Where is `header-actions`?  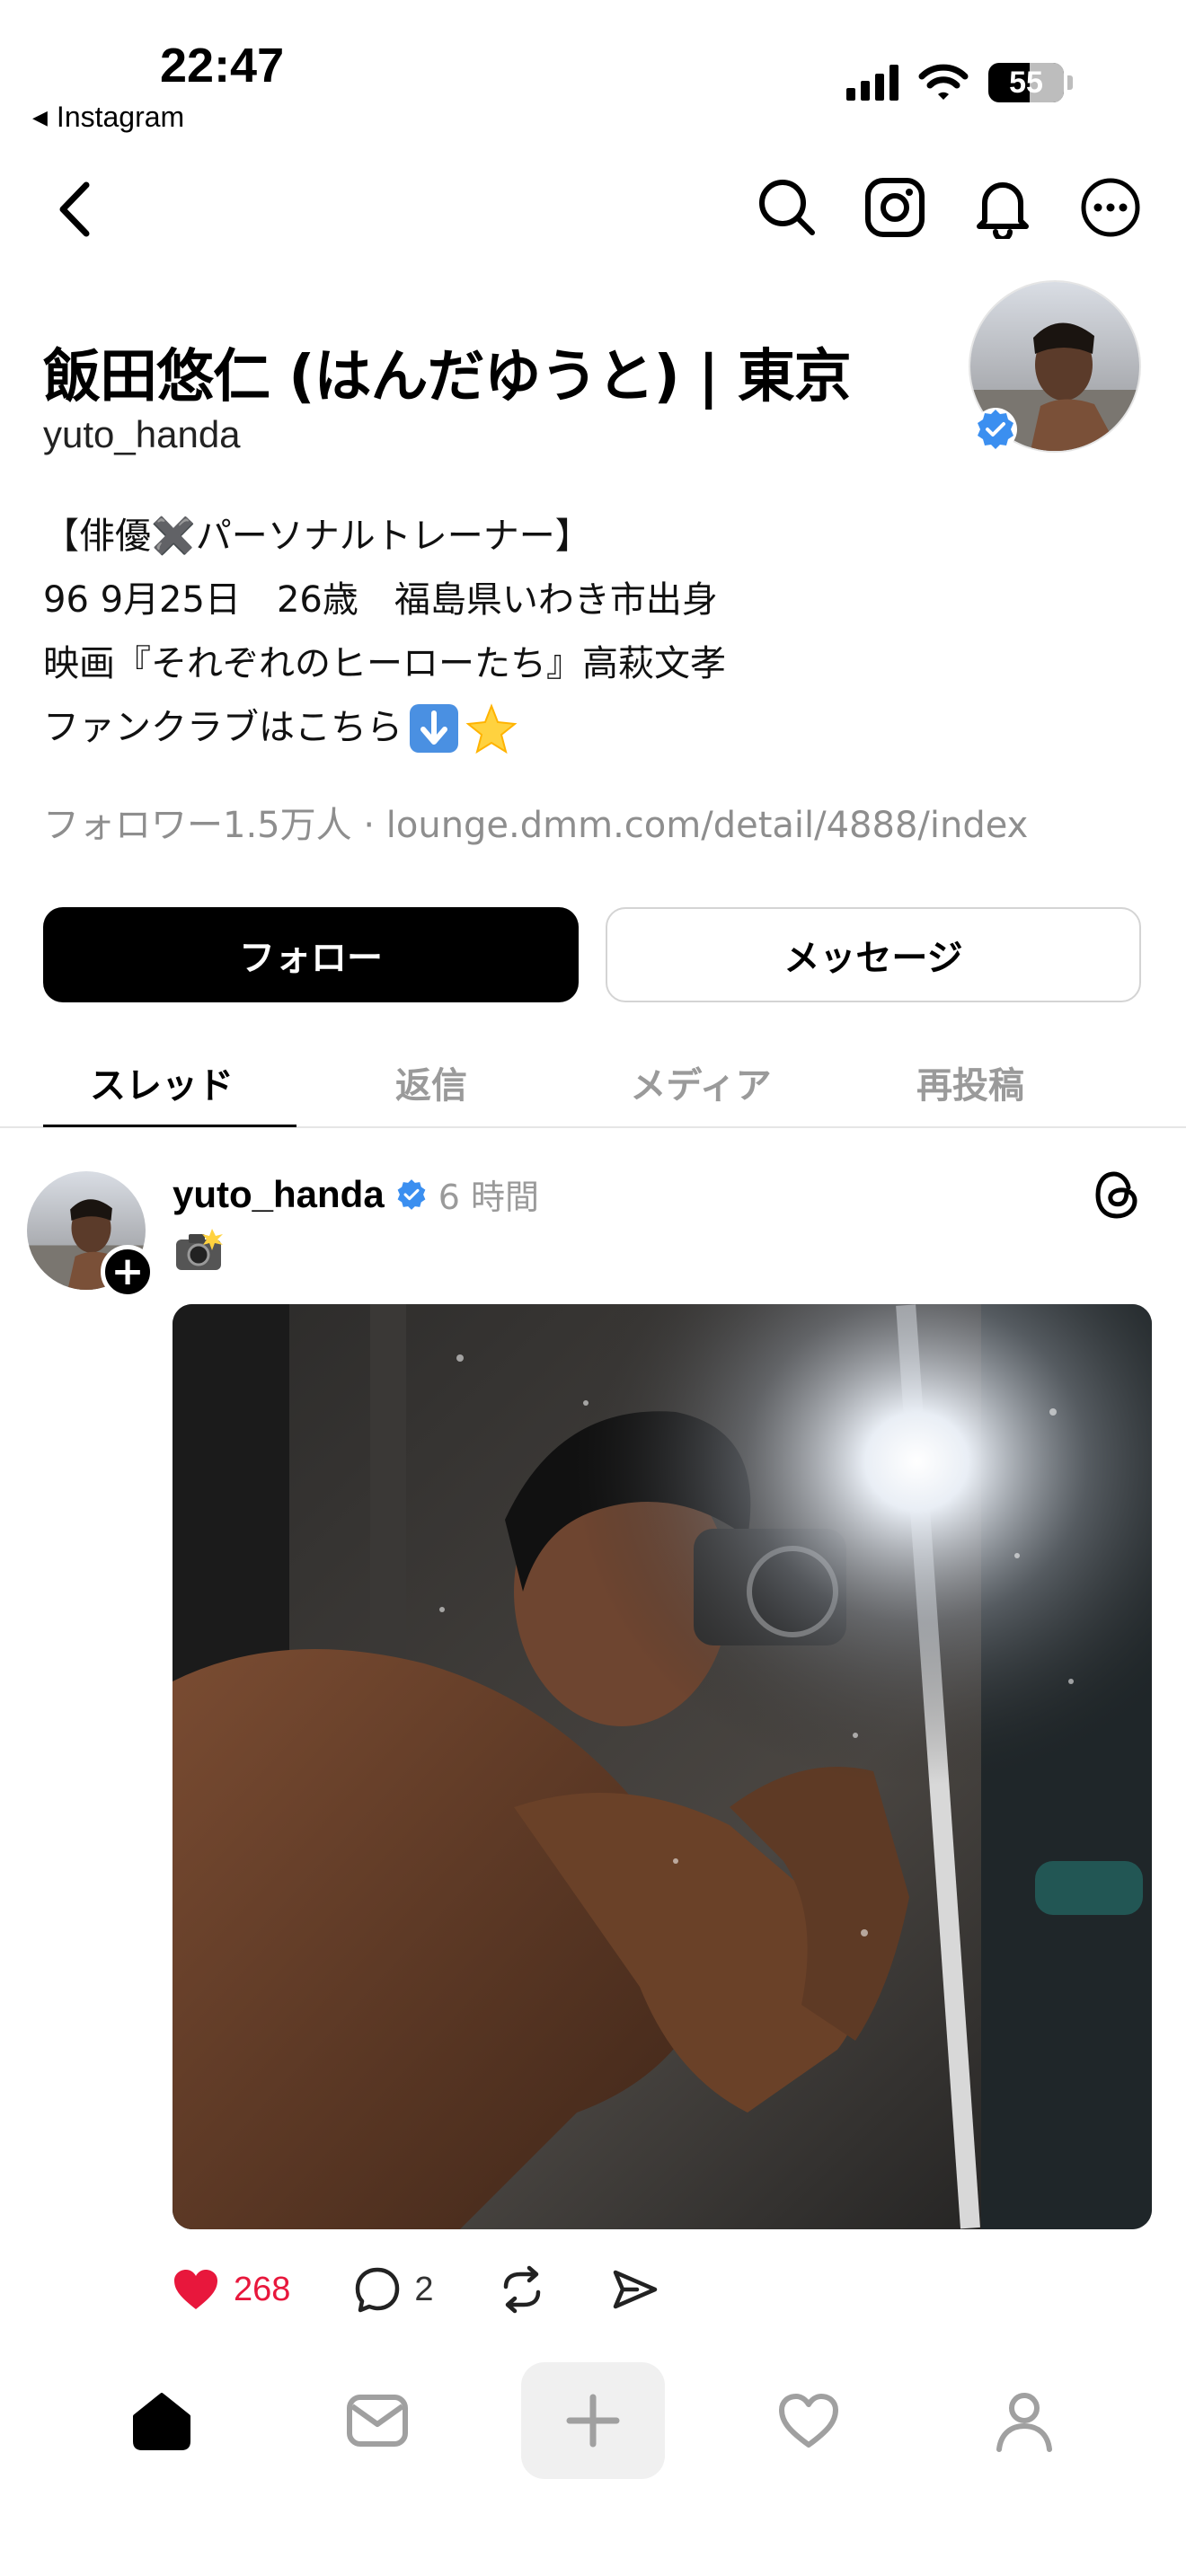 header-actions is located at coordinates (949, 207).